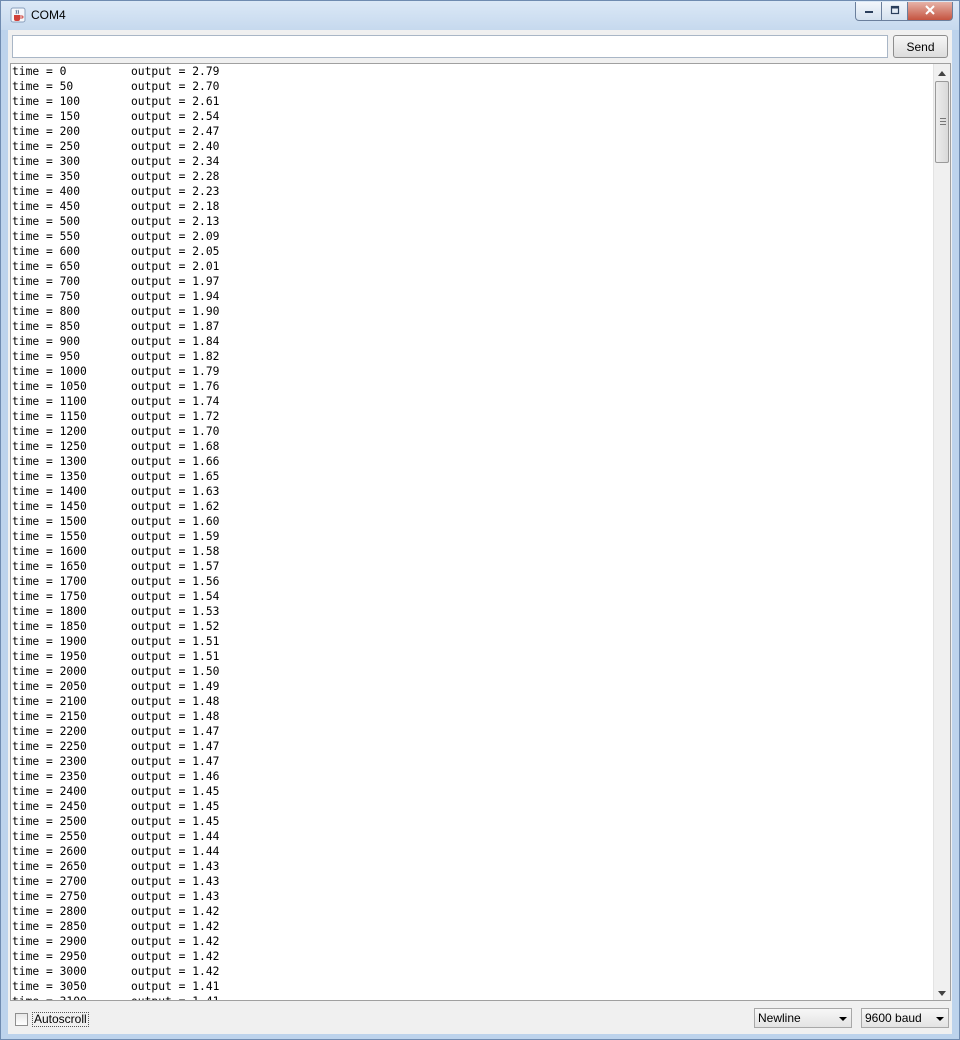 This screenshot has height=1040, width=960. What do you see at coordinates (472, 521) in the screenshot?
I see `log-line: time = 1500 output = 1.60` at bounding box center [472, 521].